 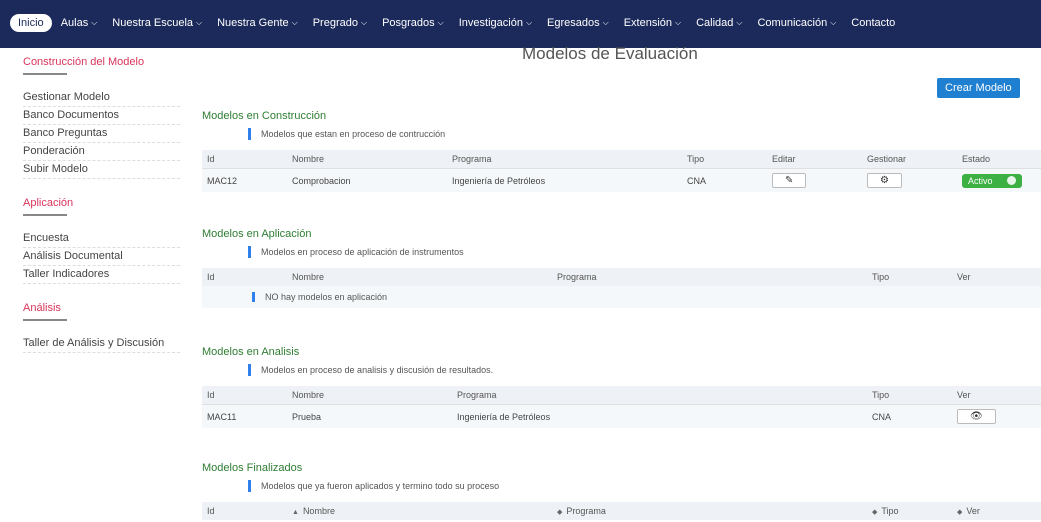 I want to click on gear-icon: ⚙, so click(x=884, y=180).